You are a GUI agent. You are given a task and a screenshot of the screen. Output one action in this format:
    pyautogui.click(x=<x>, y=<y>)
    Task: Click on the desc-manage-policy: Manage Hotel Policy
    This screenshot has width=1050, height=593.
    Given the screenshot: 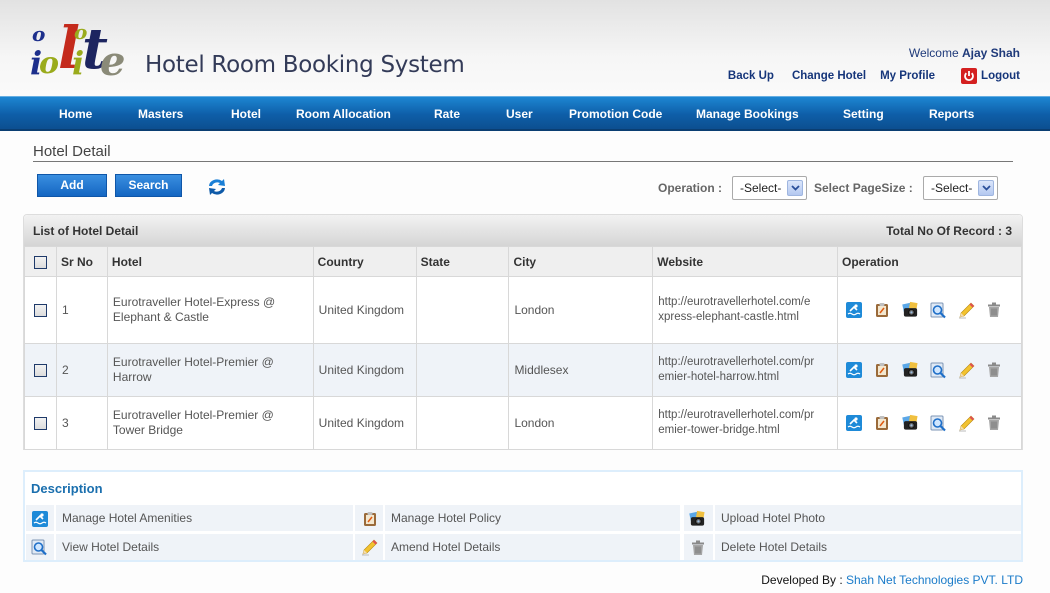 What is the action you would take?
    pyautogui.click(x=446, y=518)
    